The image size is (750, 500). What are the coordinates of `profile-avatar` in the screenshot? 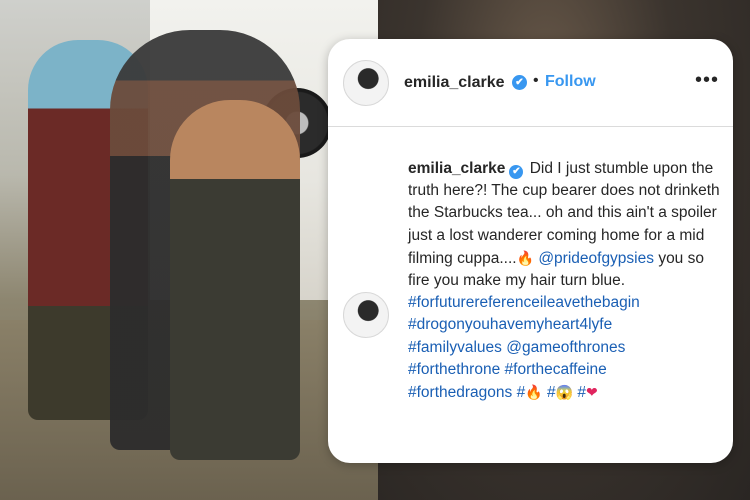 It's located at (366, 83).